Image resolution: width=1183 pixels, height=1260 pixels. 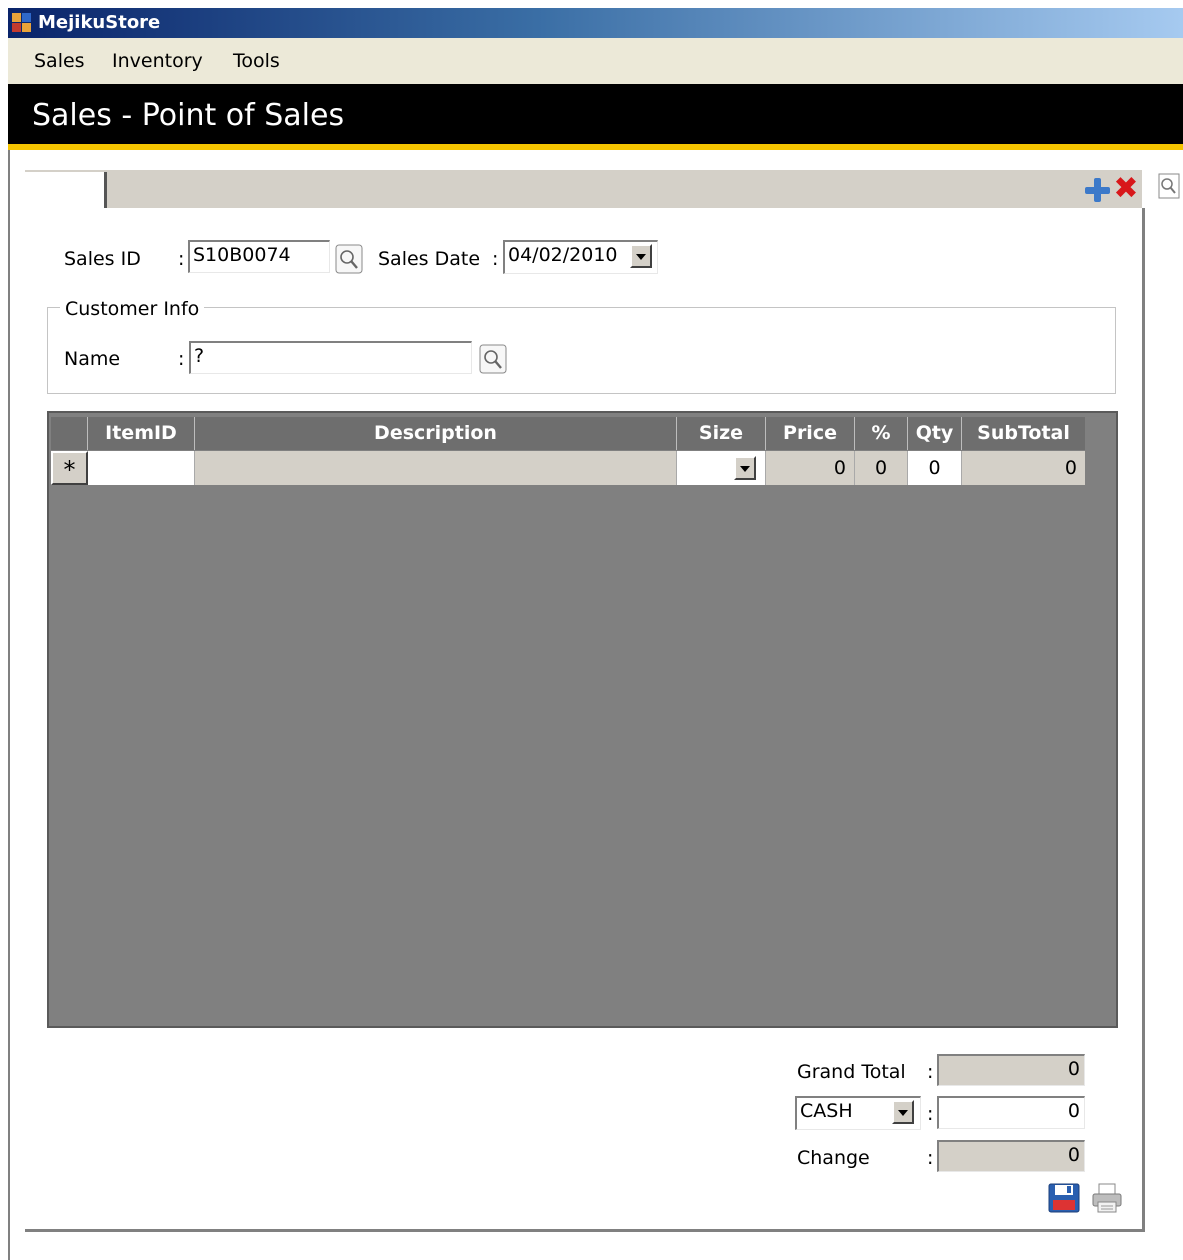 What do you see at coordinates (595, 23) in the screenshot?
I see `window-titlebar: MejikuStore` at bounding box center [595, 23].